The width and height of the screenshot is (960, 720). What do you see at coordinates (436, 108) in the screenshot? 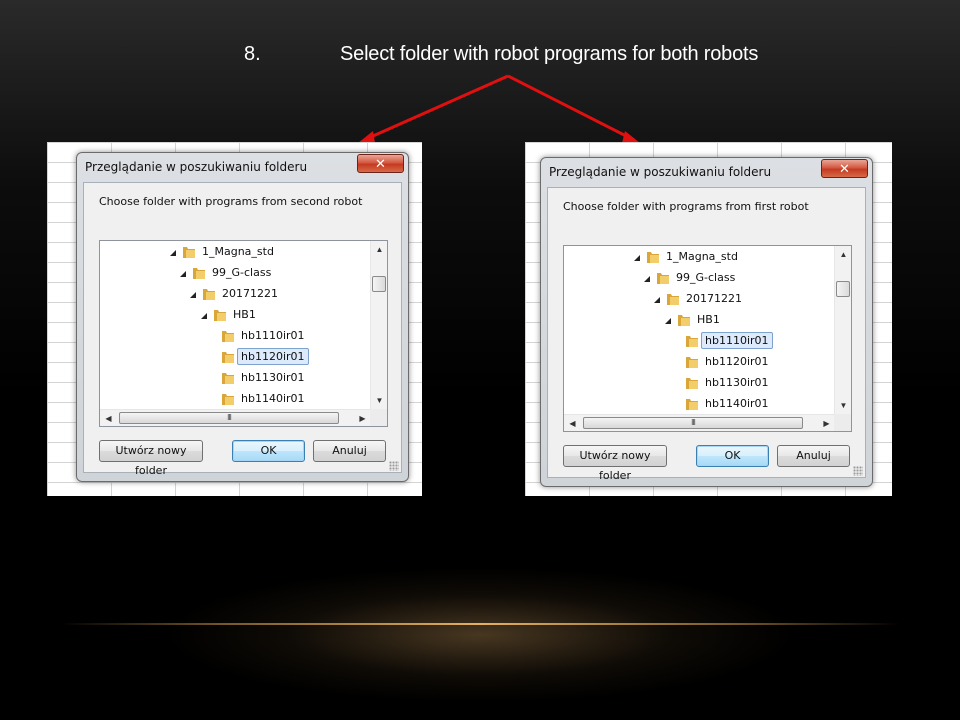
I see `arrow-left` at bounding box center [436, 108].